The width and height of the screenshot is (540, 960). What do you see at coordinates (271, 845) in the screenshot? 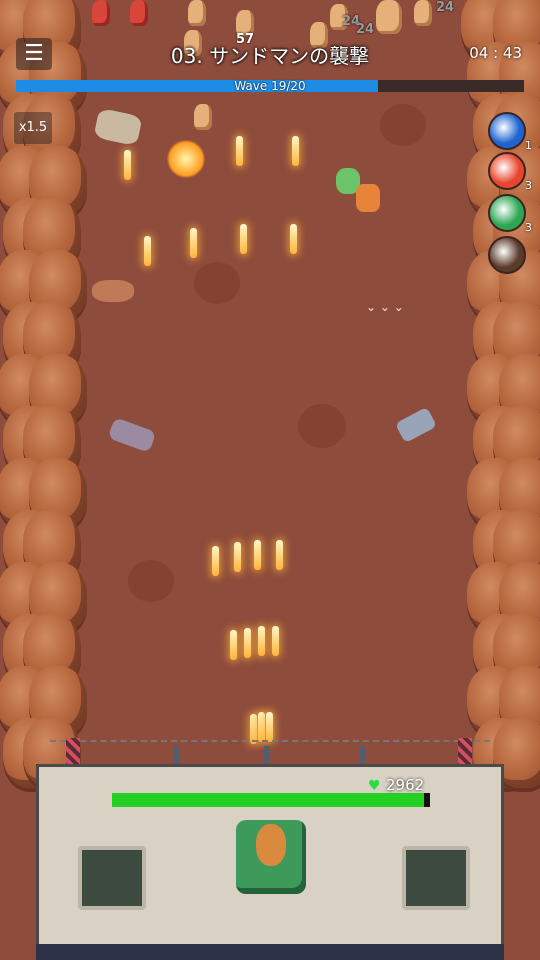
I see `dwarf-gunner` at bounding box center [271, 845].